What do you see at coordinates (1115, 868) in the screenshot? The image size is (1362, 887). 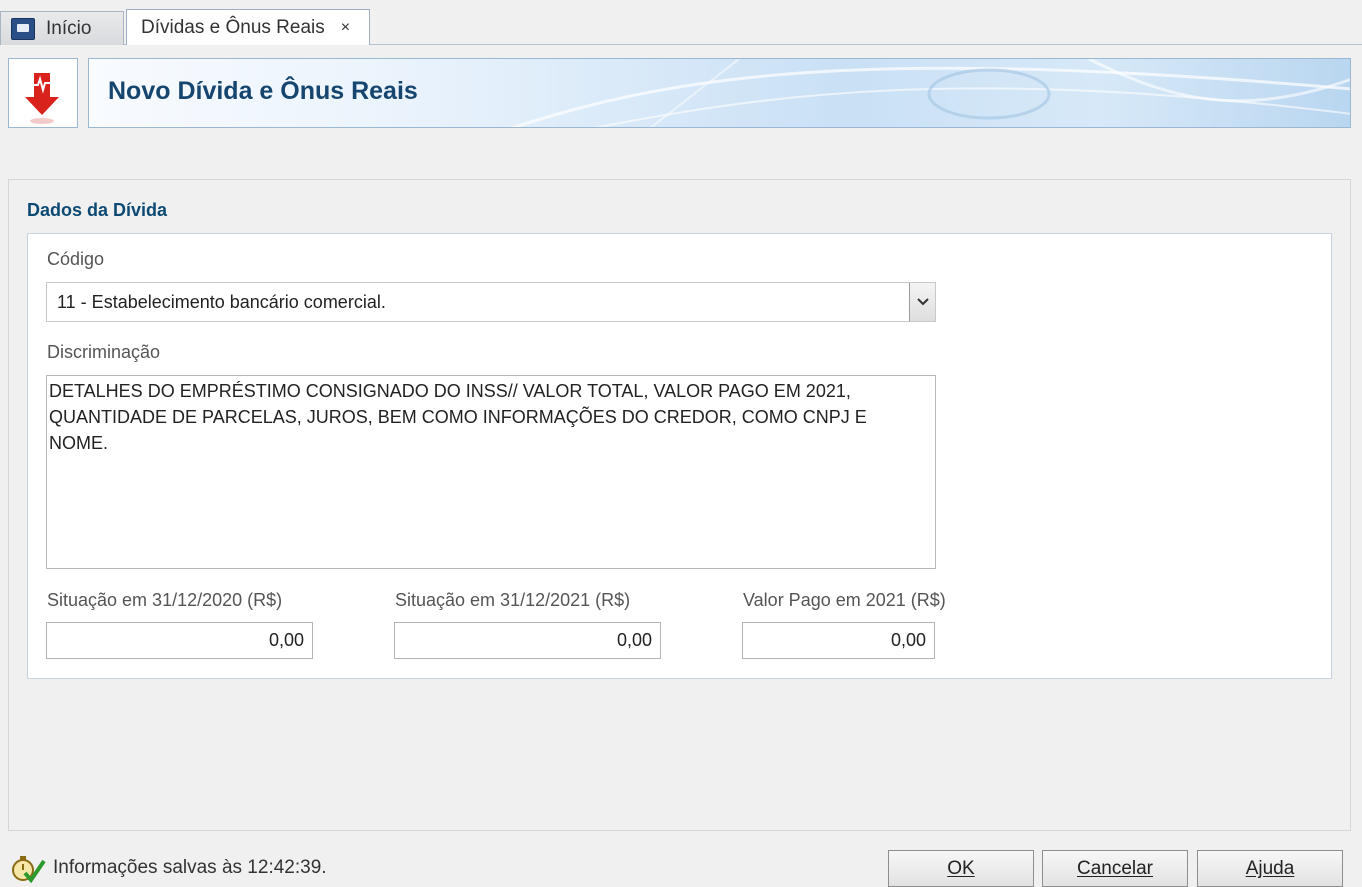 I see `cancel-button: Cancelar` at bounding box center [1115, 868].